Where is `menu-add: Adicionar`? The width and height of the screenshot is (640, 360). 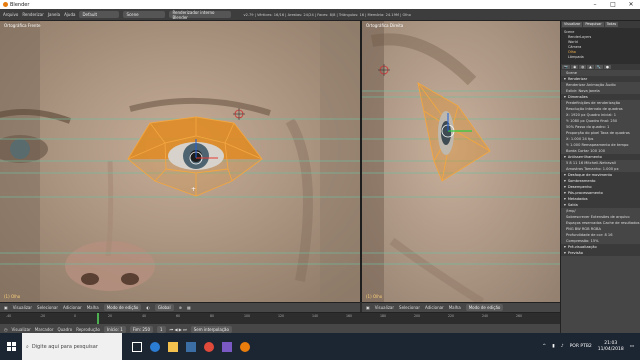 menu-add: Adicionar is located at coordinates (72, 307).